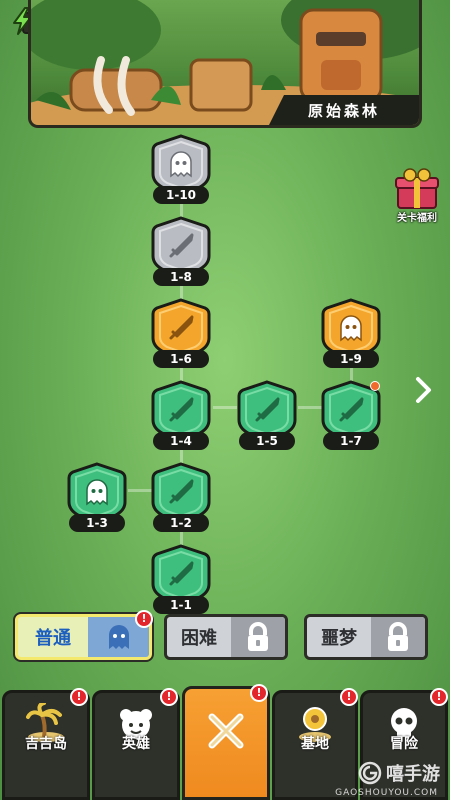 The height and width of the screenshot is (800, 450). What do you see at coordinates (181, 195) in the screenshot?
I see `level-number: 1-10` at bounding box center [181, 195].